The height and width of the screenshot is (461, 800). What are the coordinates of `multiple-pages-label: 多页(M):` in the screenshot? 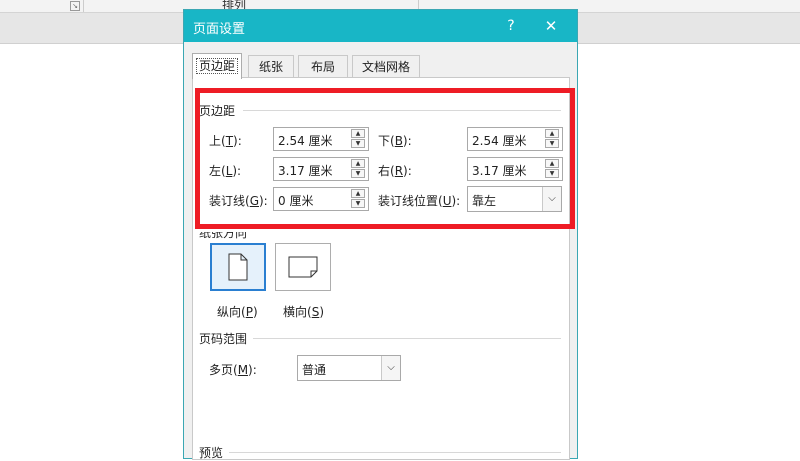 It's located at (233, 370).